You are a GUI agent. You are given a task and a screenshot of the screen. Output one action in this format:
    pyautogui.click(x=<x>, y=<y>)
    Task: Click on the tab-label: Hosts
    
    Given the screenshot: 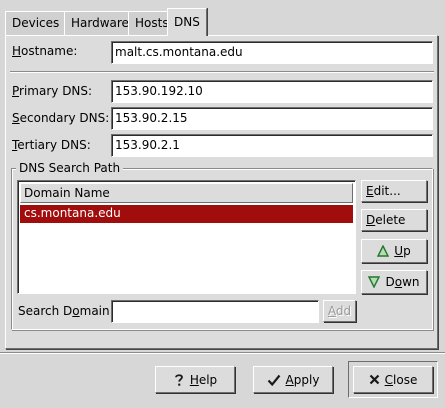 What is the action you would take?
    pyautogui.click(x=152, y=23)
    